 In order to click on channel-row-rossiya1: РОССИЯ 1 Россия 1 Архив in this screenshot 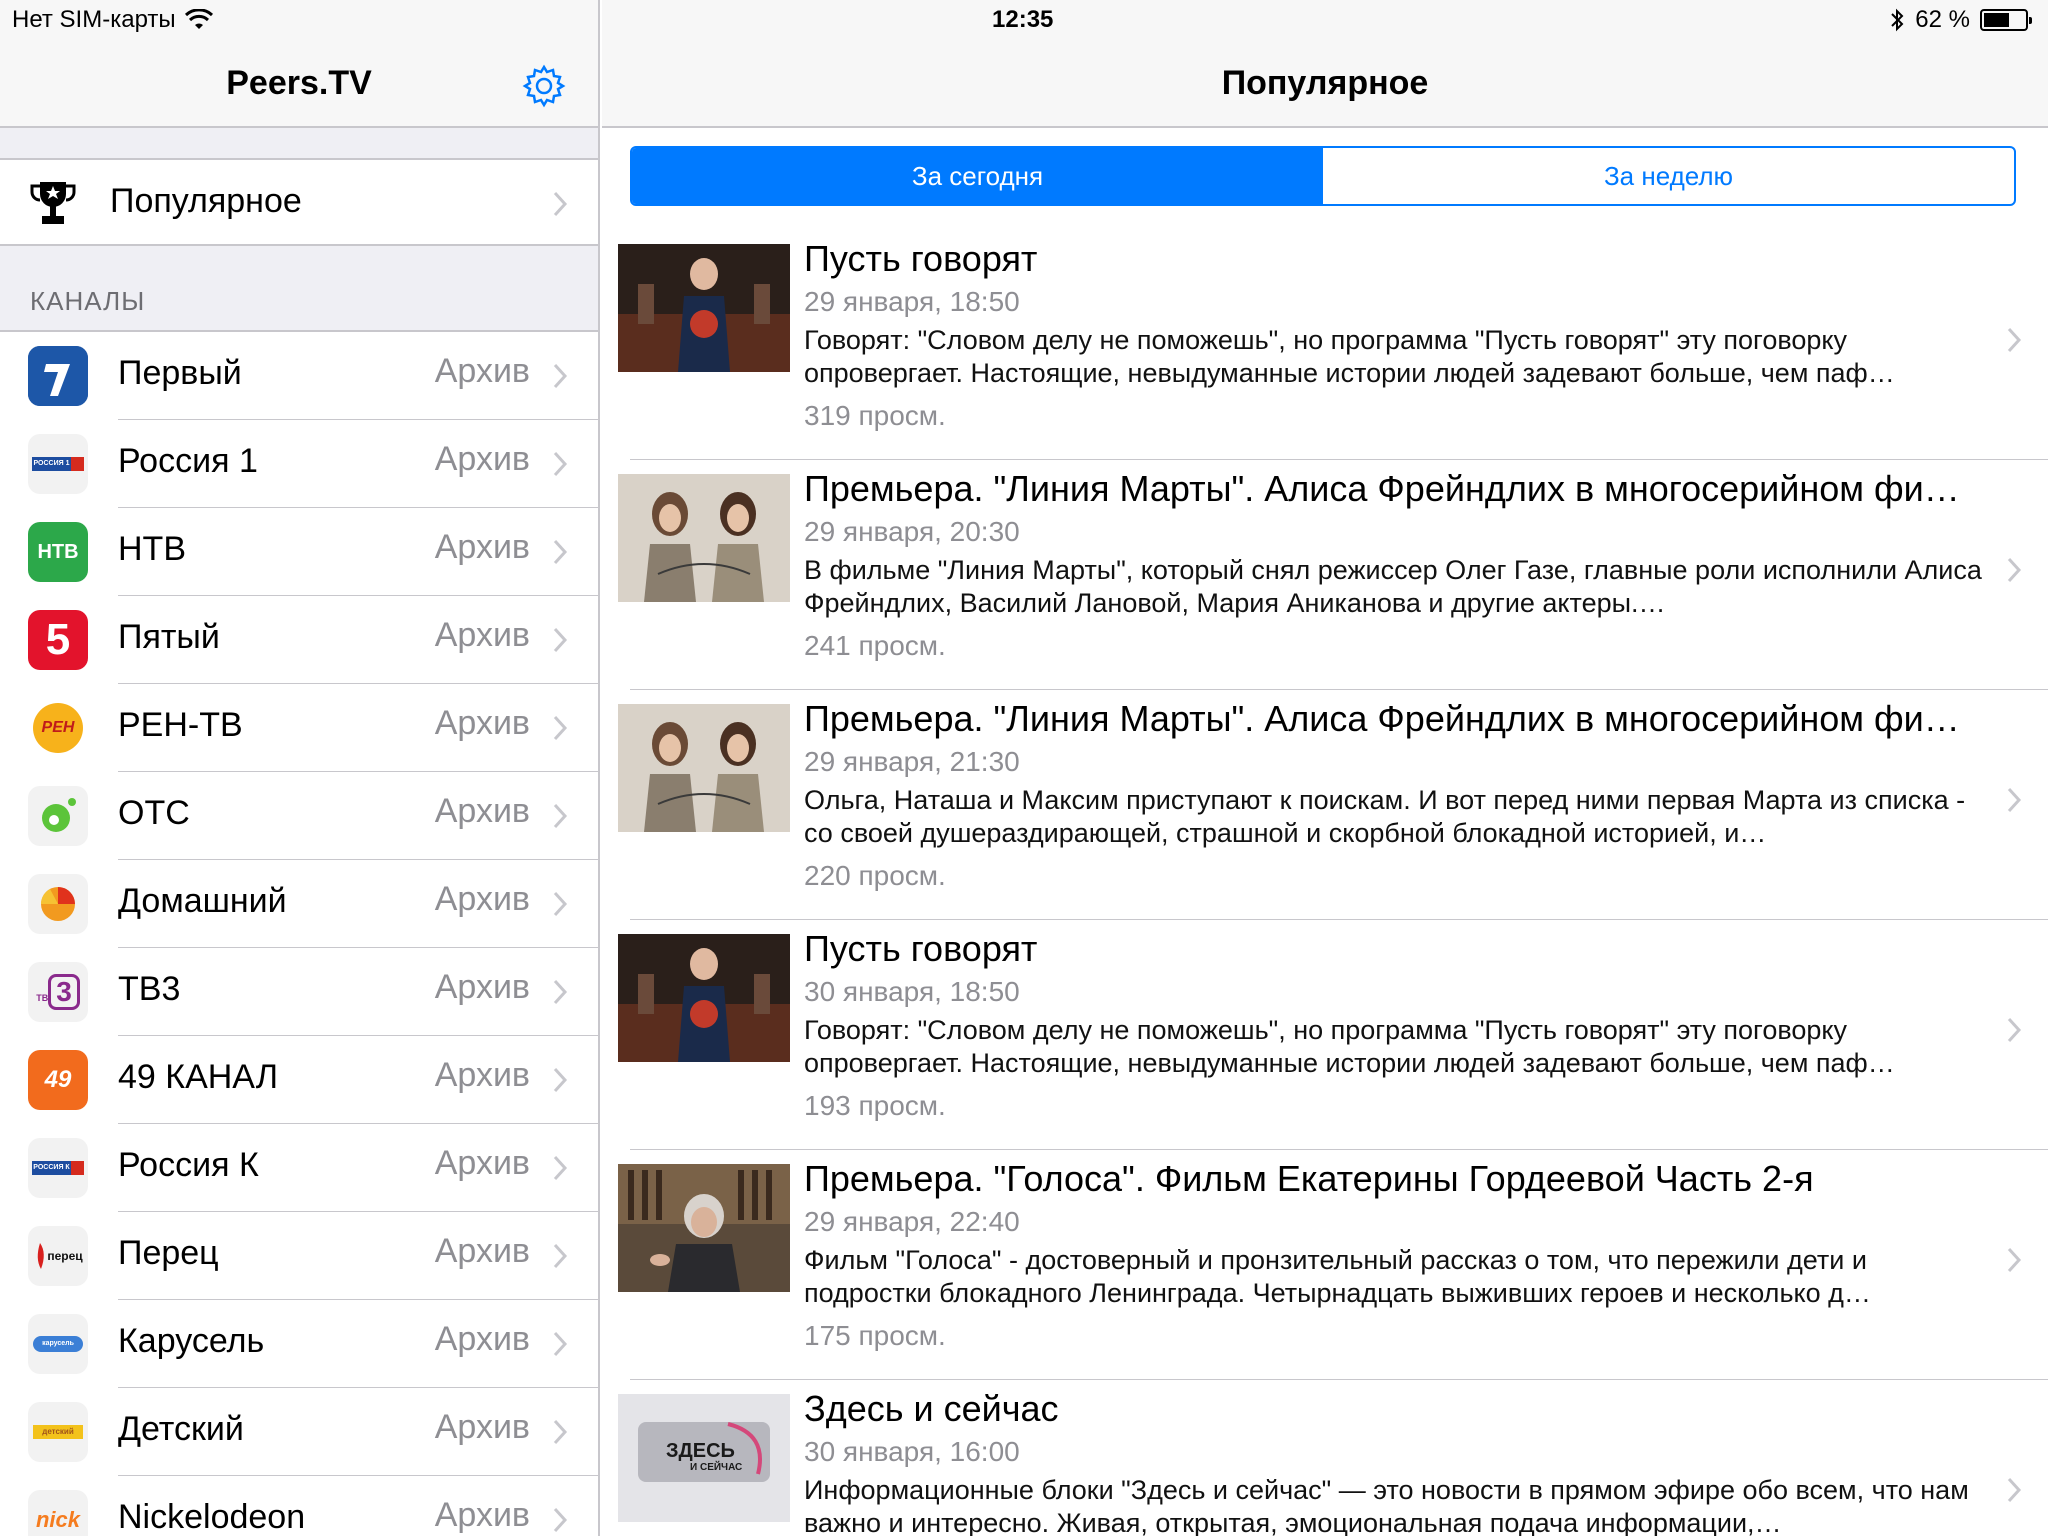, I will do `click(299, 464)`.